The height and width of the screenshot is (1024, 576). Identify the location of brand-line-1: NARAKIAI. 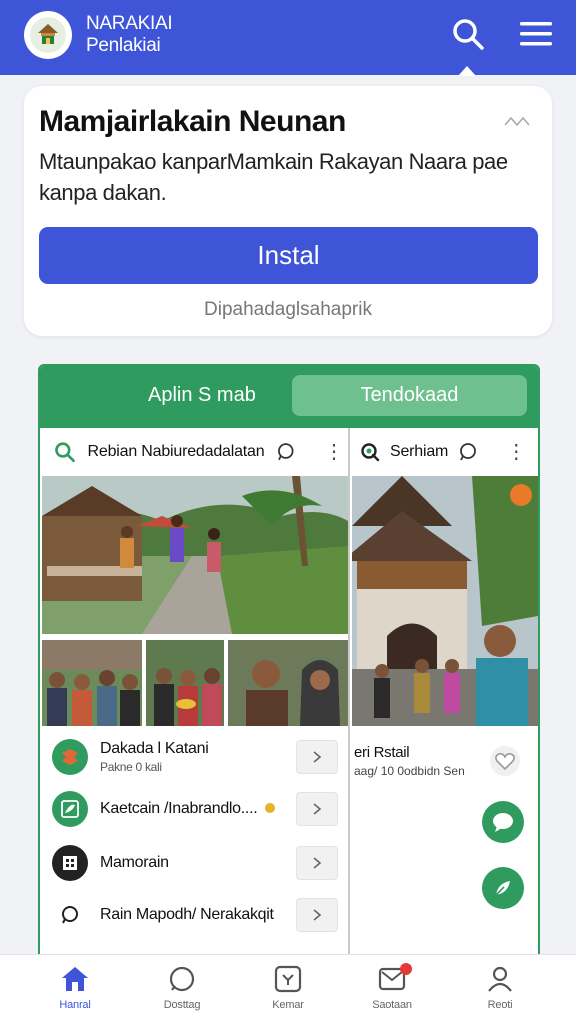
(129, 23).